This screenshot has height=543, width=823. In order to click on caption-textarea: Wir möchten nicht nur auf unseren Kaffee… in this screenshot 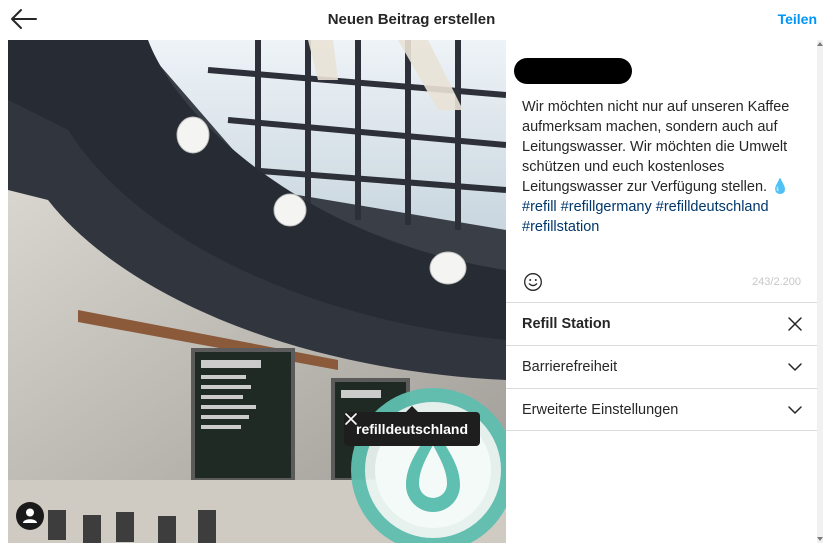, I will do `click(664, 167)`.